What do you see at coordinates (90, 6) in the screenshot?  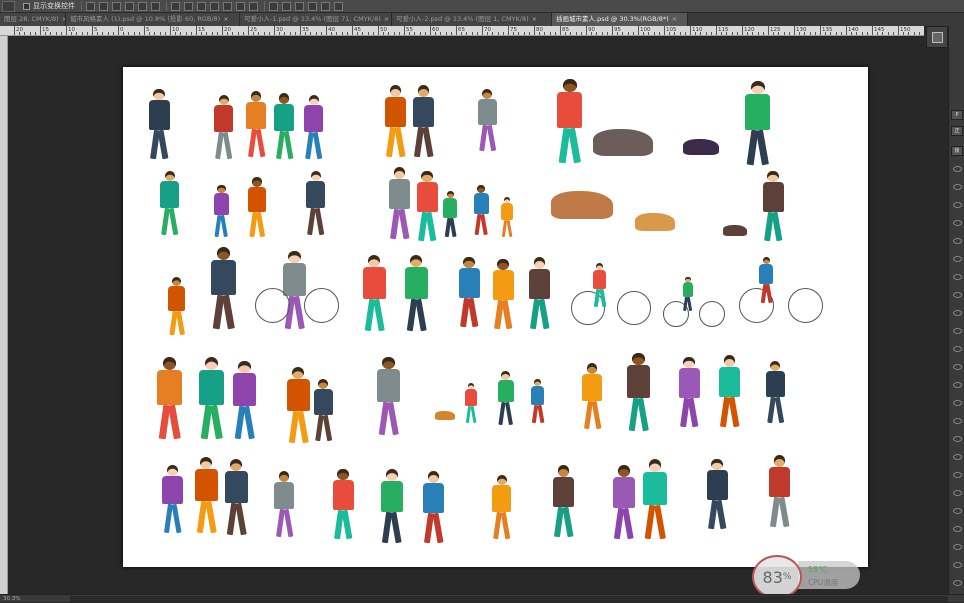 I see `align-top-icon` at bounding box center [90, 6].